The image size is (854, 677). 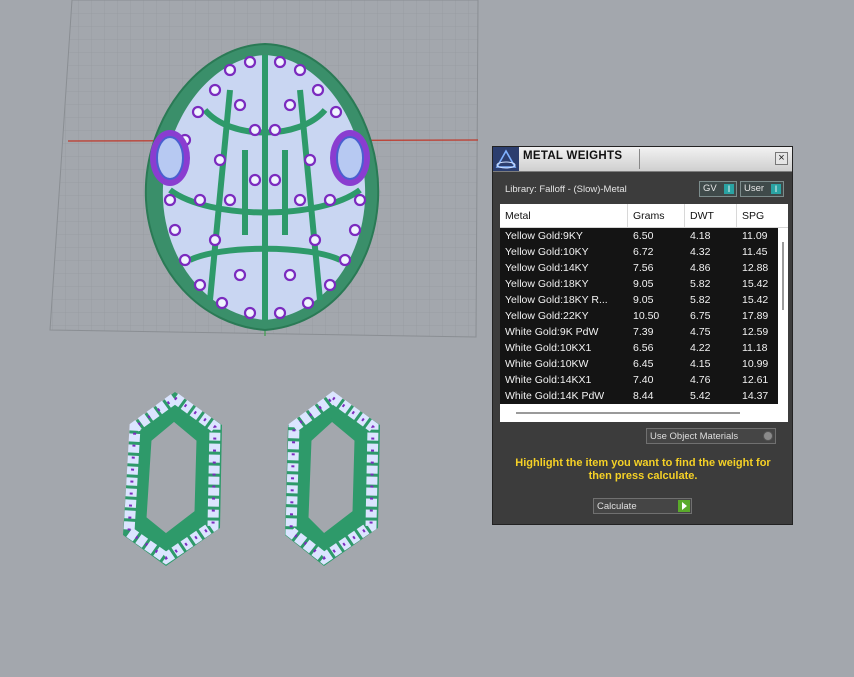 What do you see at coordinates (547, 364) in the screenshot?
I see `metal-cell: White Gold:10KW` at bounding box center [547, 364].